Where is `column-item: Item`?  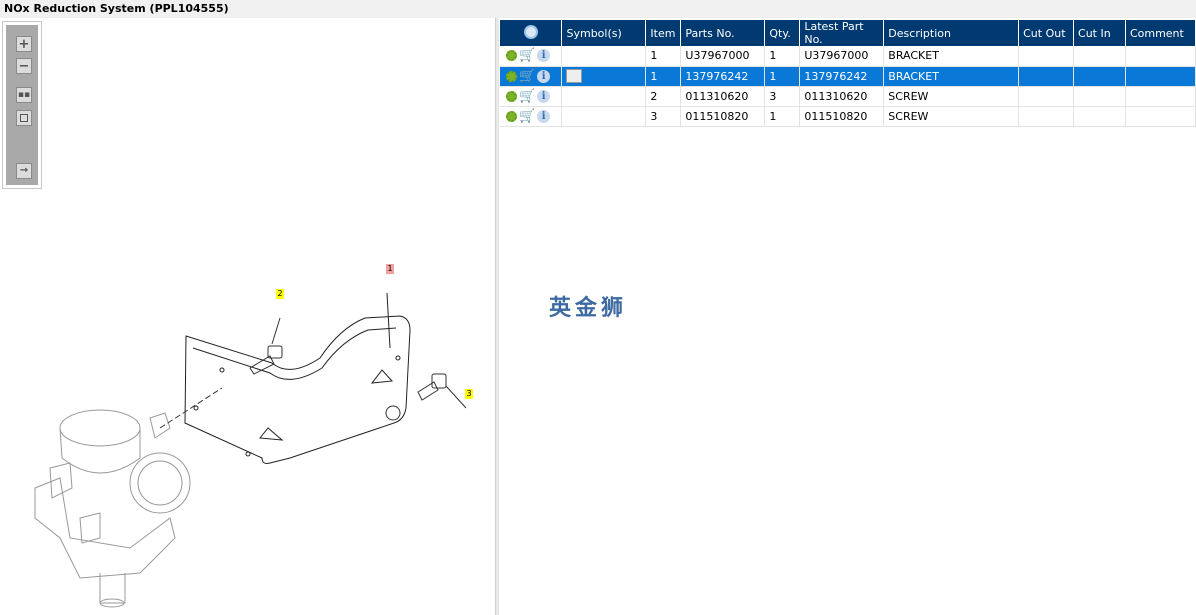 column-item: Item is located at coordinates (663, 33).